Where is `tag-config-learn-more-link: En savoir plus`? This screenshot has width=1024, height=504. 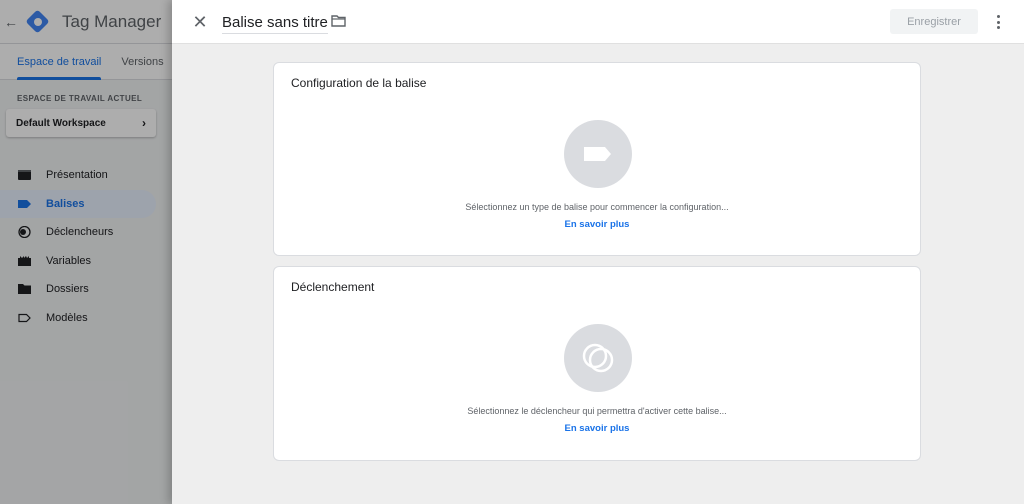
tag-config-learn-more-link: En savoir plus is located at coordinates (597, 224).